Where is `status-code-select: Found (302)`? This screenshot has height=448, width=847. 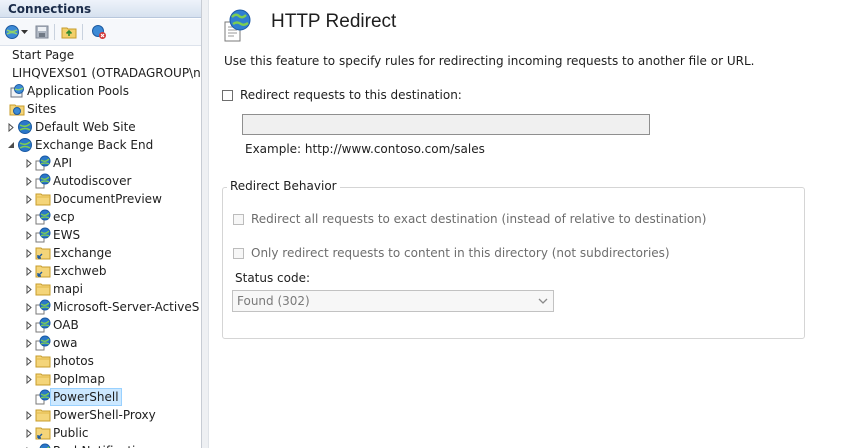 status-code-select: Found (302) is located at coordinates (393, 301).